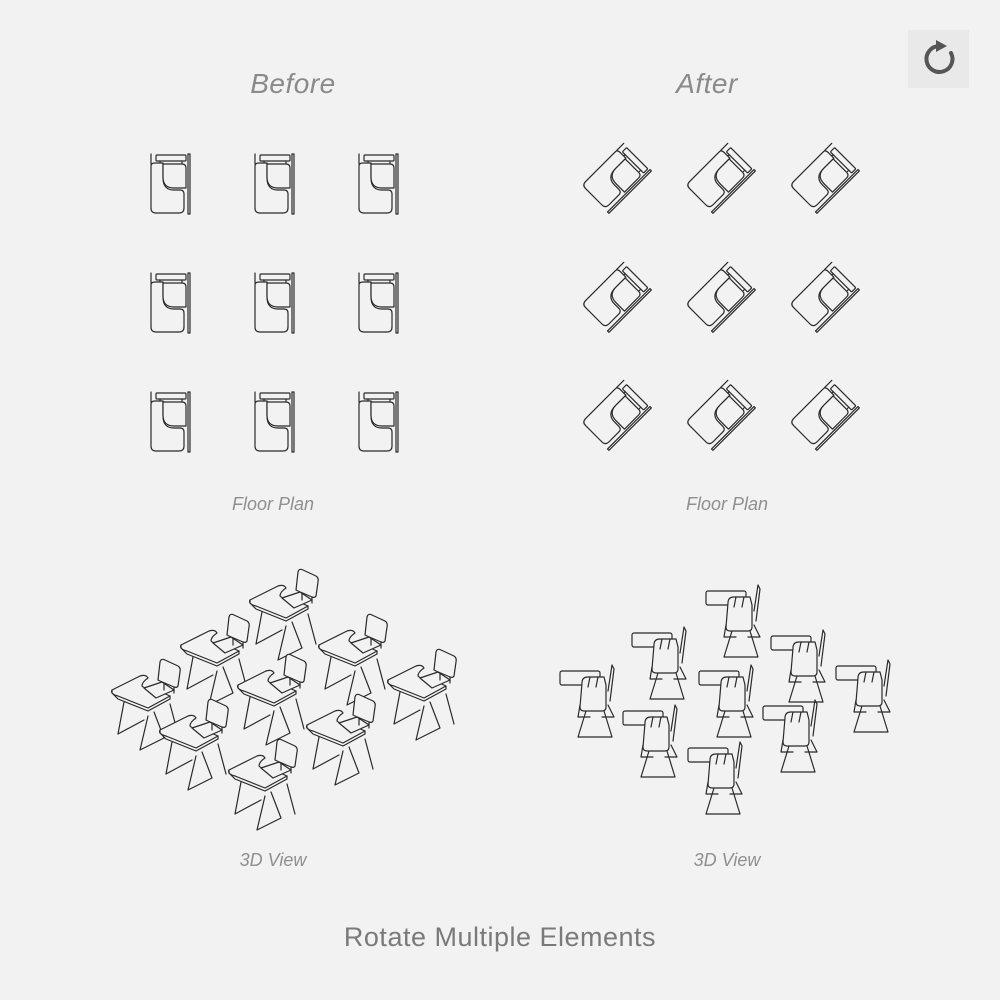 The width and height of the screenshot is (1000, 1000). Describe the element at coordinates (500, 937) in the screenshot. I see `page-title: Rotate Multiple Elements` at that location.